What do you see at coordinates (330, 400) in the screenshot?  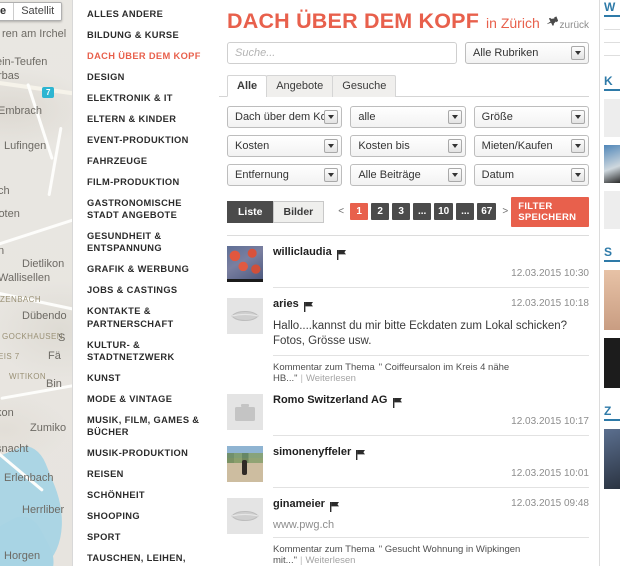 I see `username: Romo Switzerland AG` at bounding box center [330, 400].